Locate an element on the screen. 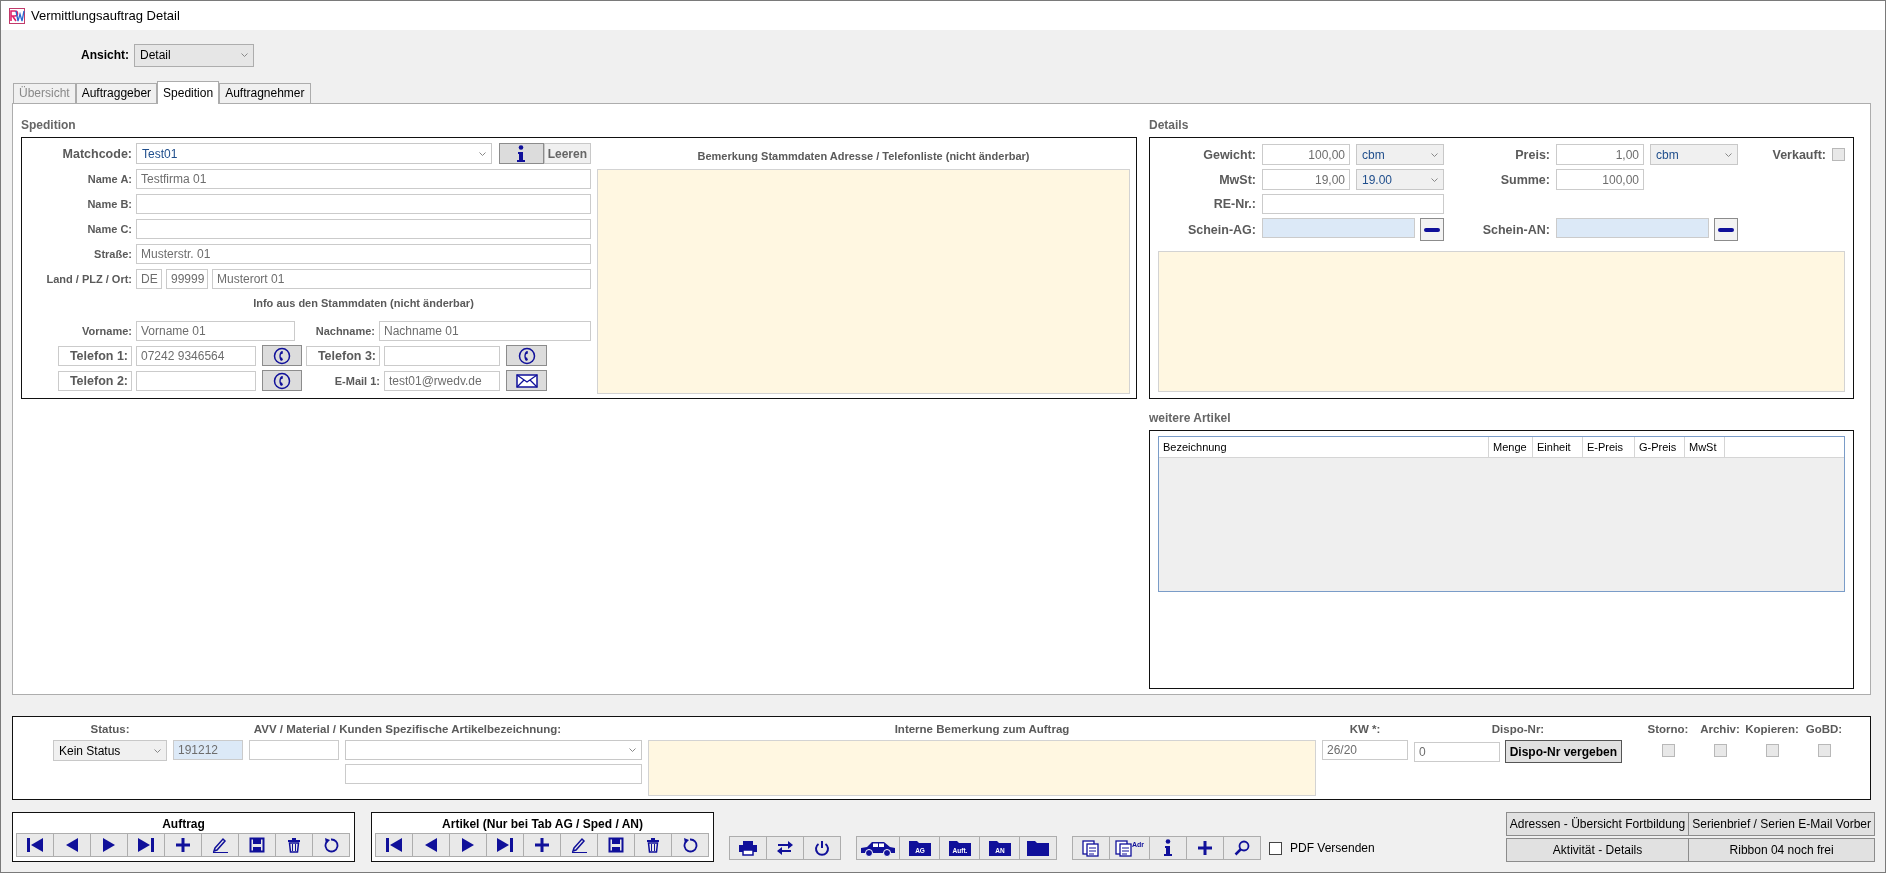 This screenshot has width=1886, height=873. column-header: E-Preis is located at coordinates (1609, 447).